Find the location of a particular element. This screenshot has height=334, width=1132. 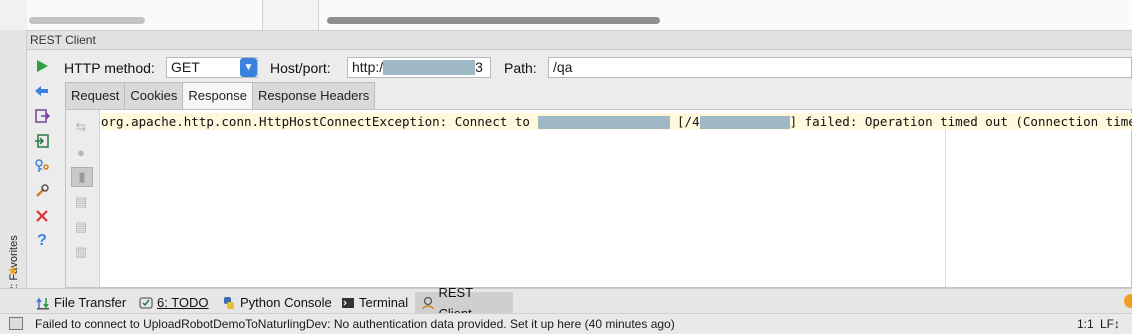

todo-label: 6: TODO is located at coordinates (183, 302).